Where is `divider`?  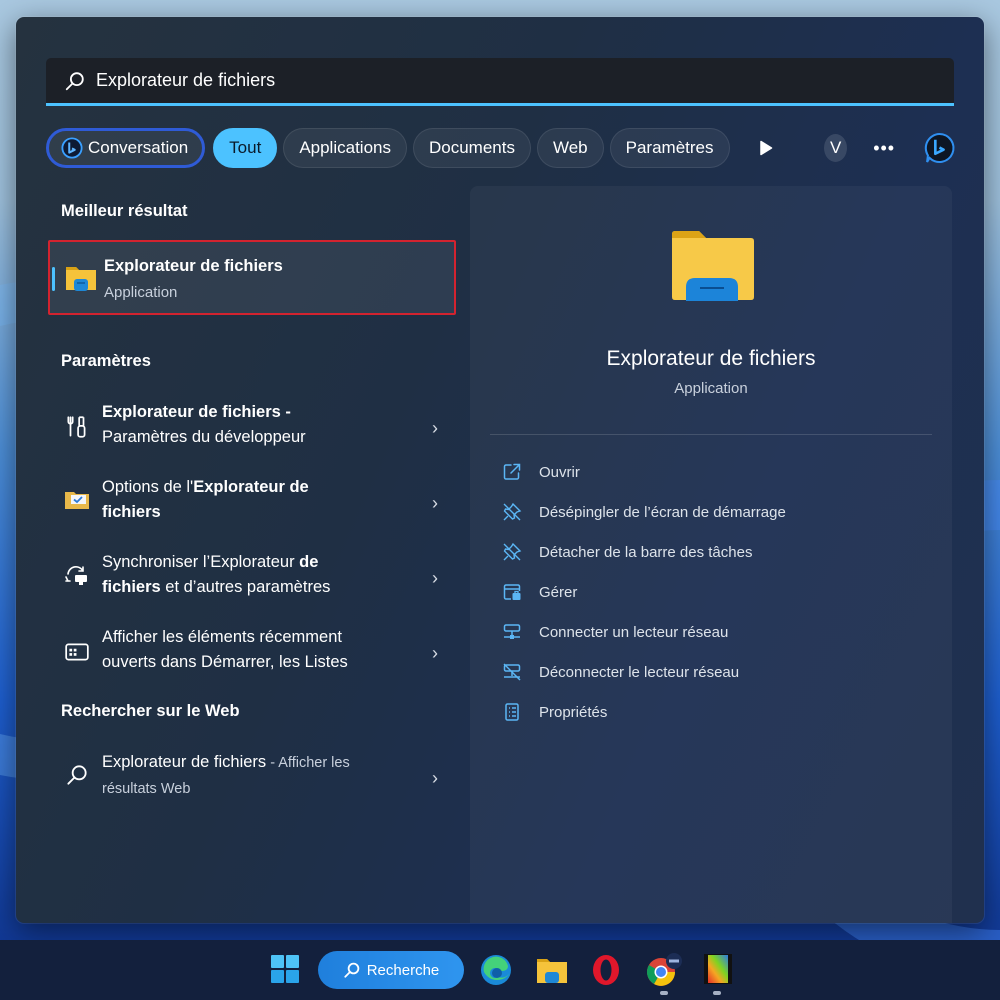 divider is located at coordinates (711, 434).